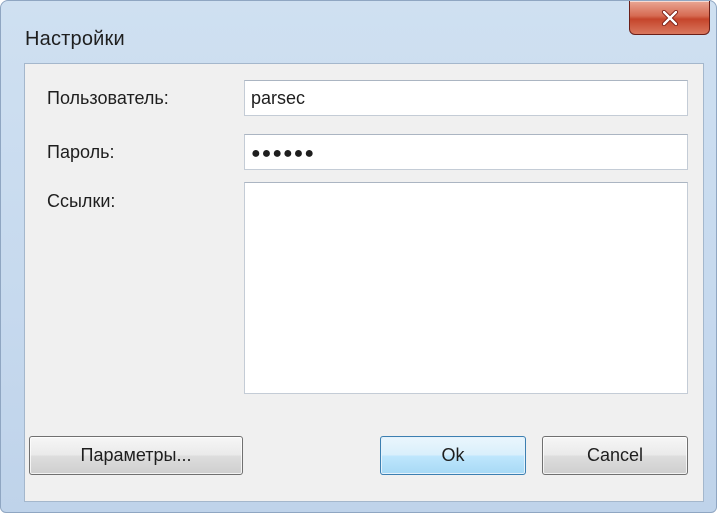 The width and height of the screenshot is (717, 513). I want to click on user-input-value: parsec, so click(278, 98).